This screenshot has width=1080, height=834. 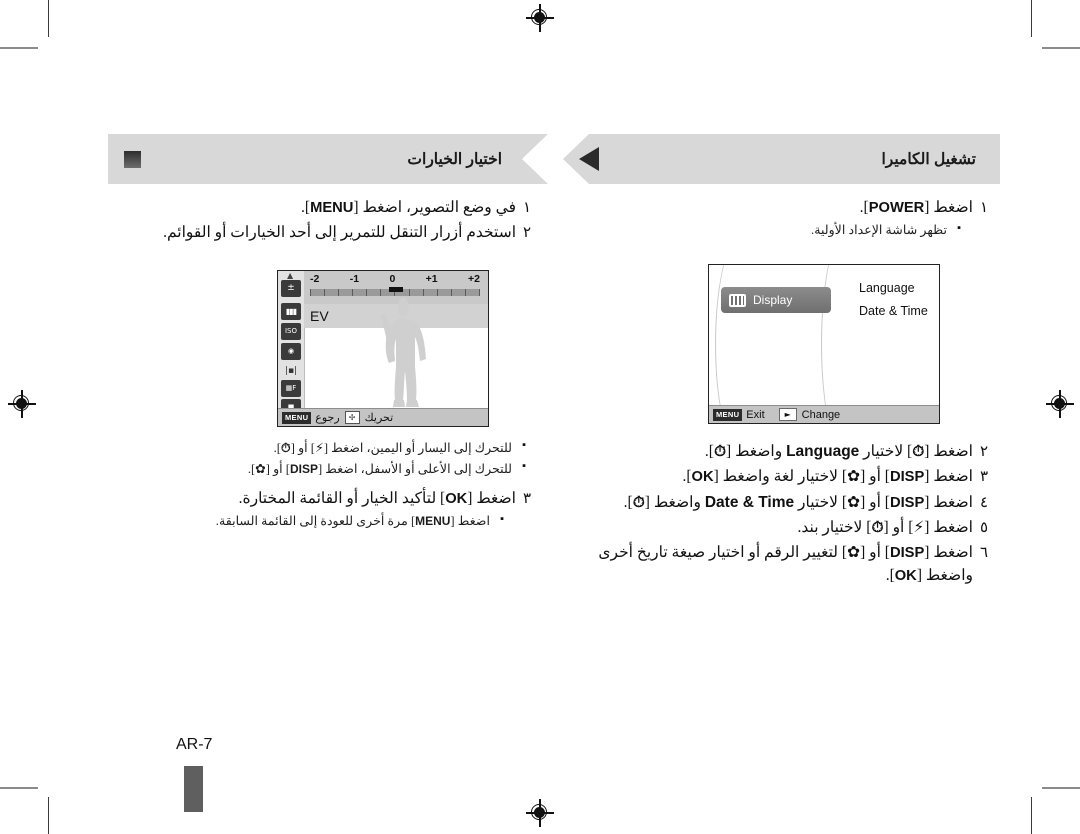 I want to click on iso-icon: ISO, so click(x=291, y=331).